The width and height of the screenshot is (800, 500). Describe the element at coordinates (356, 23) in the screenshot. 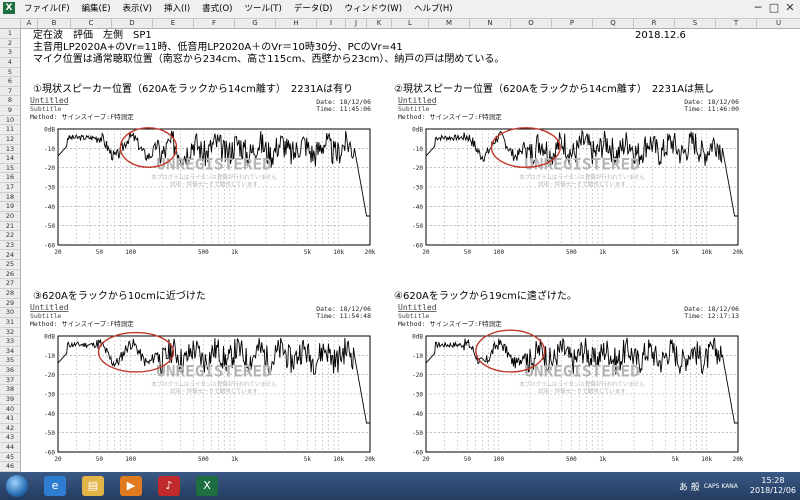

I see `column-header-j: J` at that location.